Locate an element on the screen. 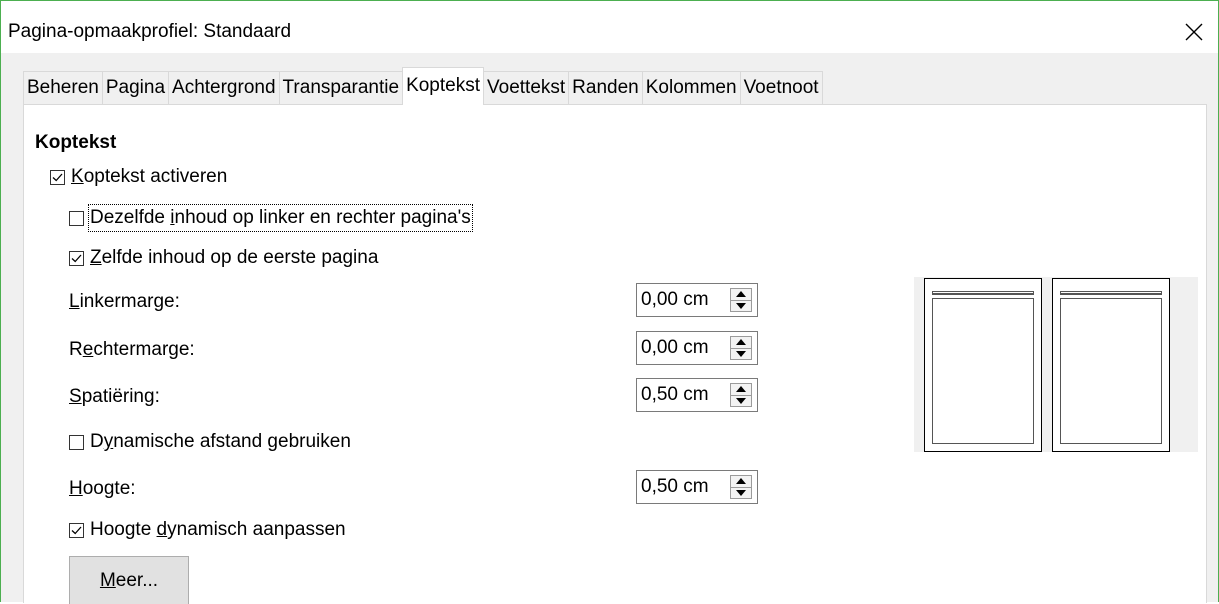 The image size is (1219, 604). tab-koptekst: Koptekst is located at coordinates (443, 86).